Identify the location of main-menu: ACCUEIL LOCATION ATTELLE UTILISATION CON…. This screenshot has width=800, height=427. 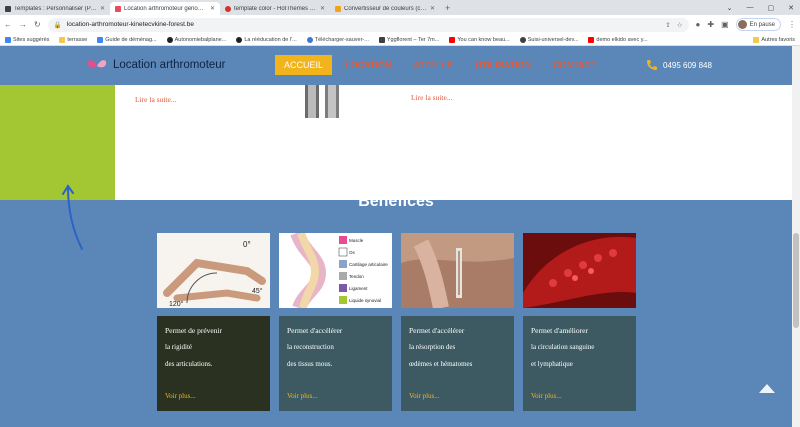
(440, 65).